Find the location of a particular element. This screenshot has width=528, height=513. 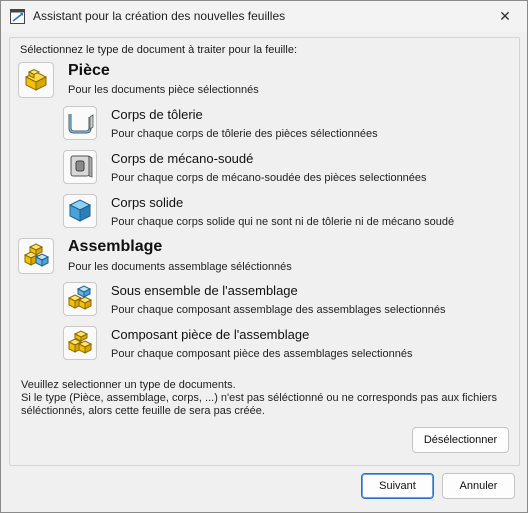

assembly-option-button is located at coordinates (36, 256).